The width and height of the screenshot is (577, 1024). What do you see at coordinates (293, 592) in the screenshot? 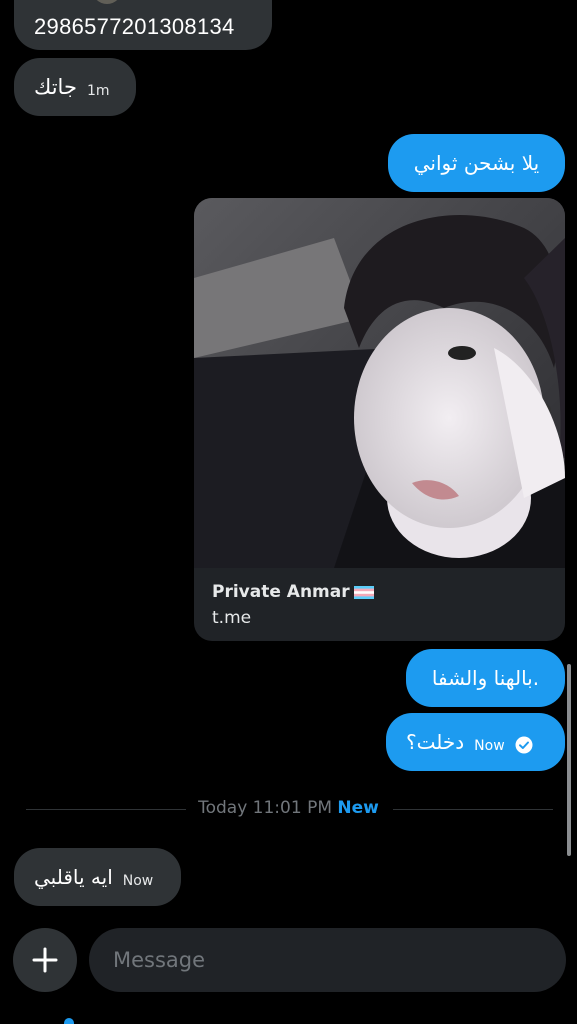
I see `link-preview-title: Private Anmar` at bounding box center [293, 592].